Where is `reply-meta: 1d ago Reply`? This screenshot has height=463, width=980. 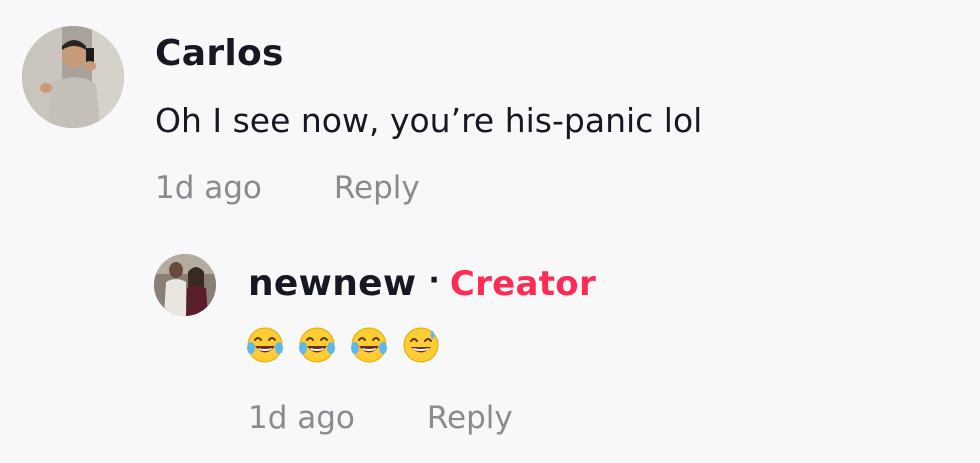 reply-meta: 1d ago Reply is located at coordinates (380, 418).